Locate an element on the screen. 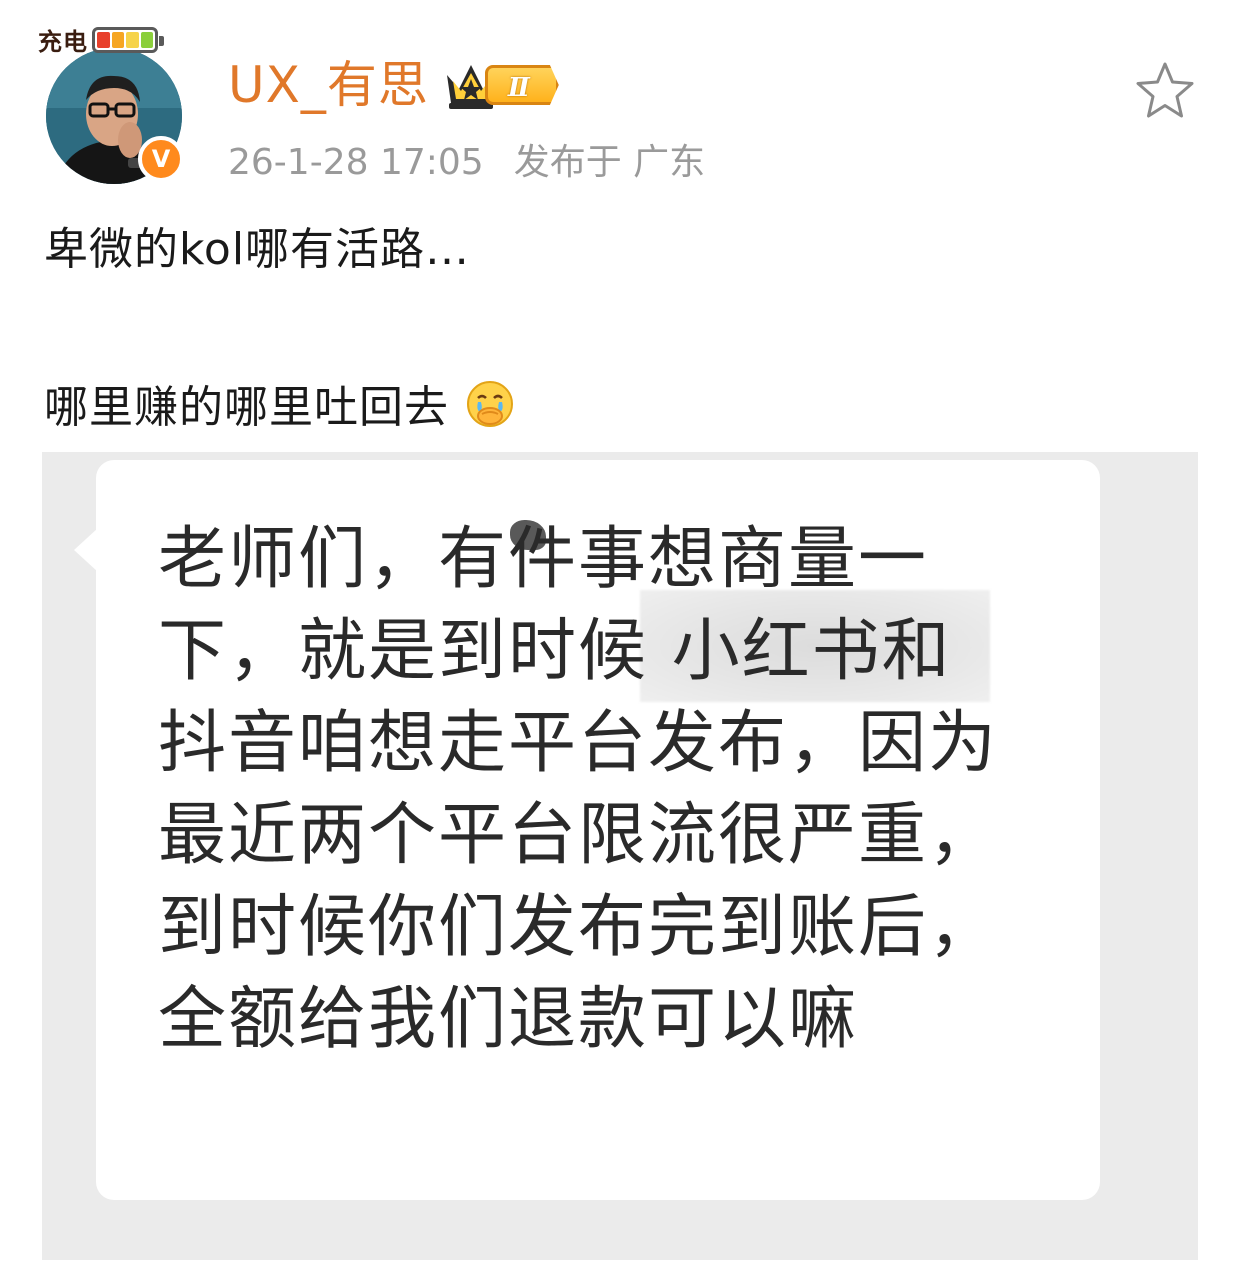 This screenshot has height=1264, width=1240. post-meta: 26-1-28 17:05 发布于 广东 is located at coordinates (466, 163).